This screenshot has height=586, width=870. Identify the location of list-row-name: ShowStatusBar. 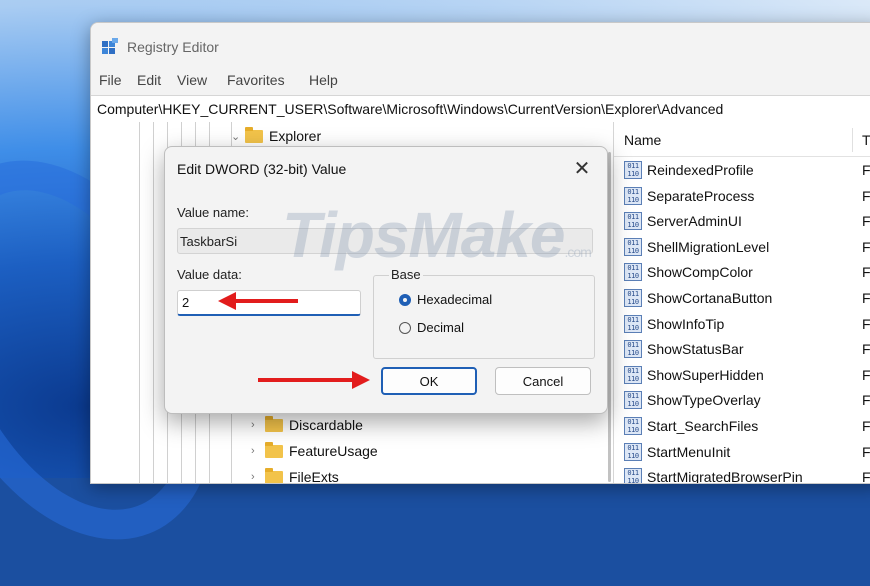
(695, 349).